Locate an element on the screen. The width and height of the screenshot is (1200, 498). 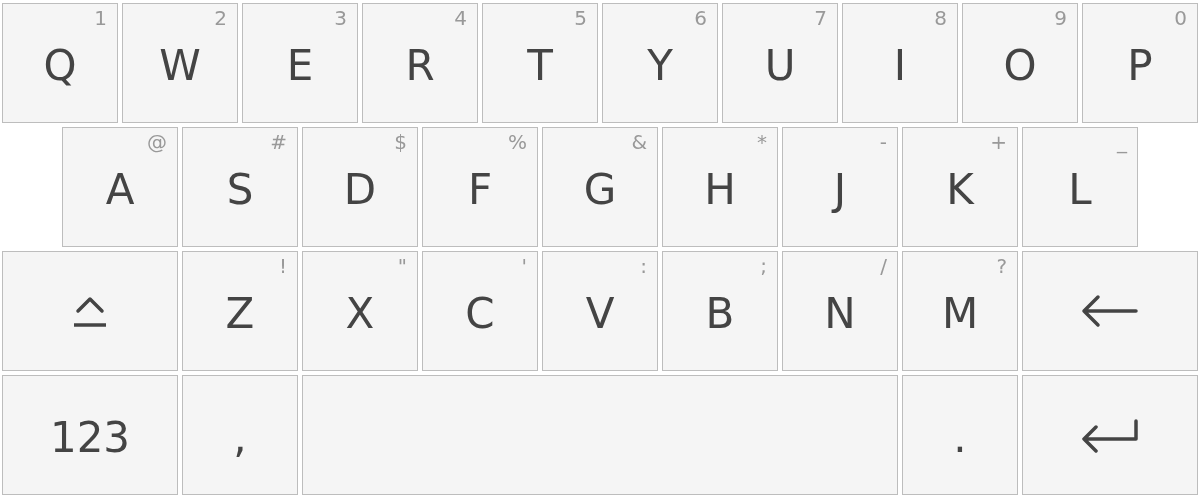
key-hint: 2 is located at coordinates (220, 18).